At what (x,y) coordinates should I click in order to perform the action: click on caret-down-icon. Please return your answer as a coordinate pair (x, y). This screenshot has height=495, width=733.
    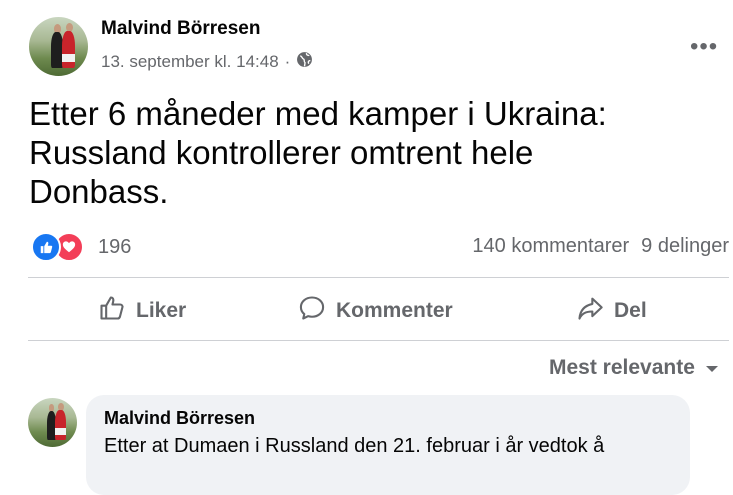
    Looking at the image, I should click on (712, 368).